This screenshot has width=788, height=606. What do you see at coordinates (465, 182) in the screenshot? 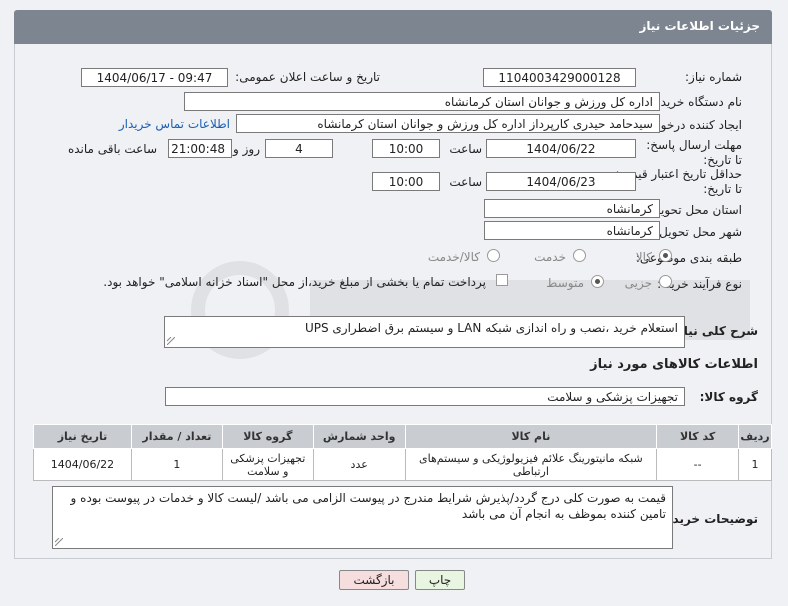
I see `validity-time-label: ساعت` at bounding box center [465, 182].